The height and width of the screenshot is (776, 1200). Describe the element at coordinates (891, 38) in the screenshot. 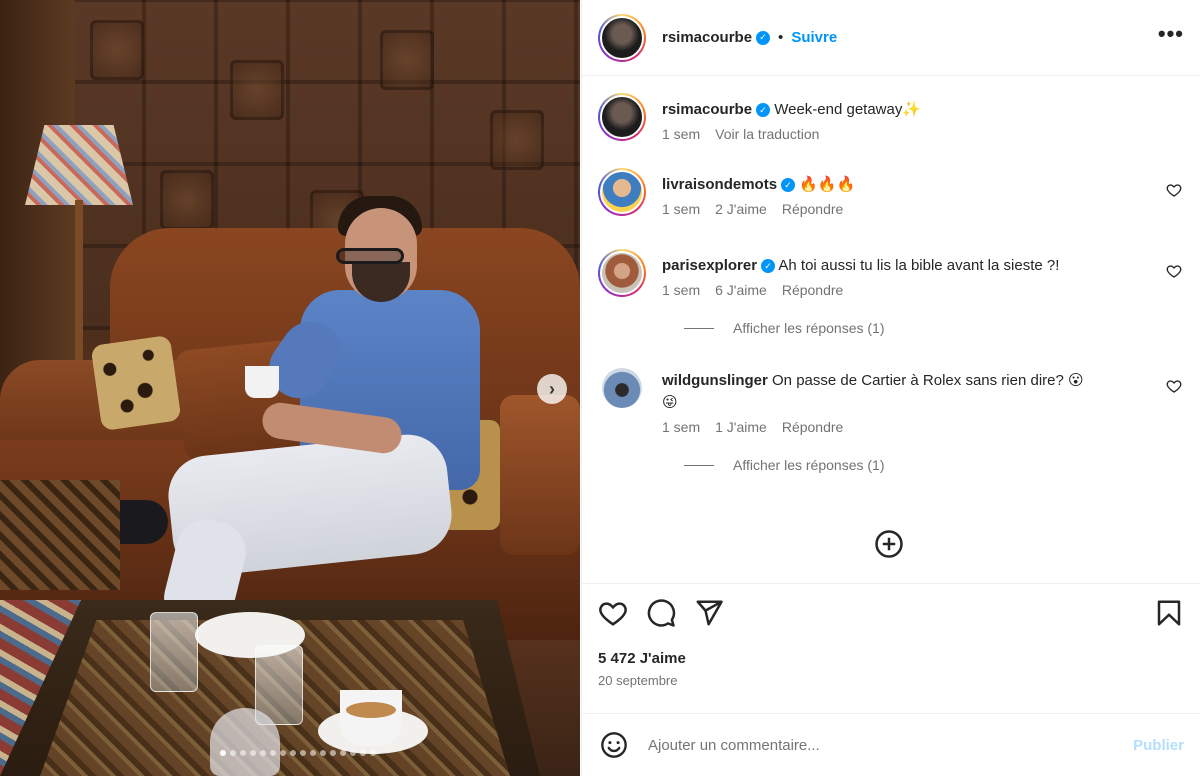

I see `post-header: rsimacourbe ✓ • Suivre •••` at that location.